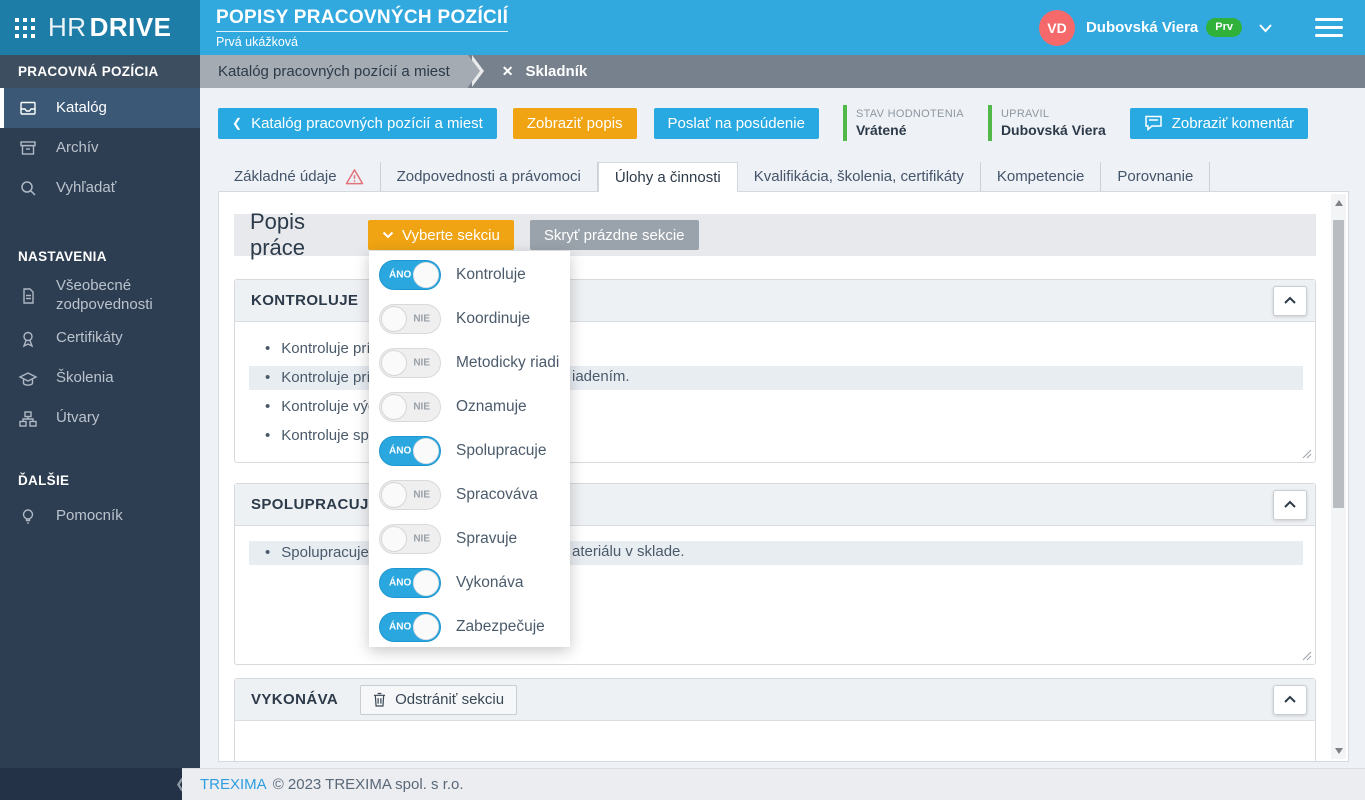  Describe the element at coordinates (100, 108) in the screenshot. I see `sidebar-item-katalog: Katalóg` at that location.